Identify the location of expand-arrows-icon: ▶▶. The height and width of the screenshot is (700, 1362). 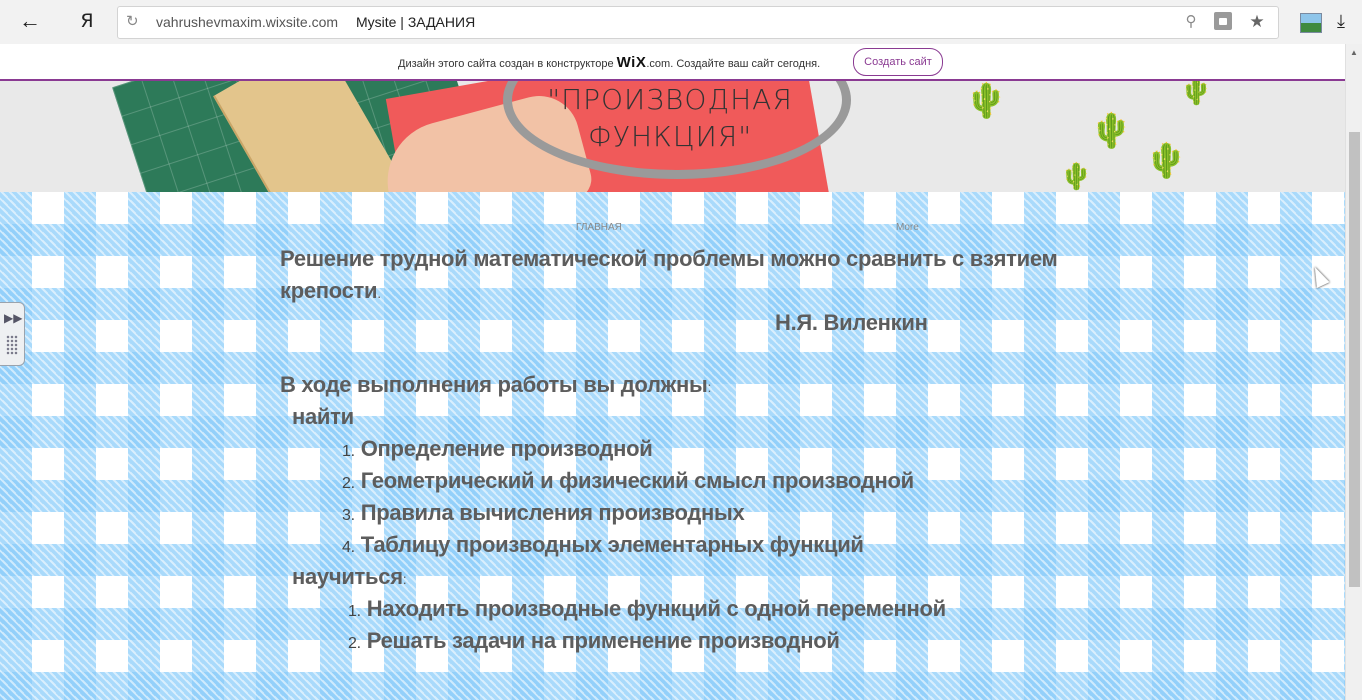
(13, 318).